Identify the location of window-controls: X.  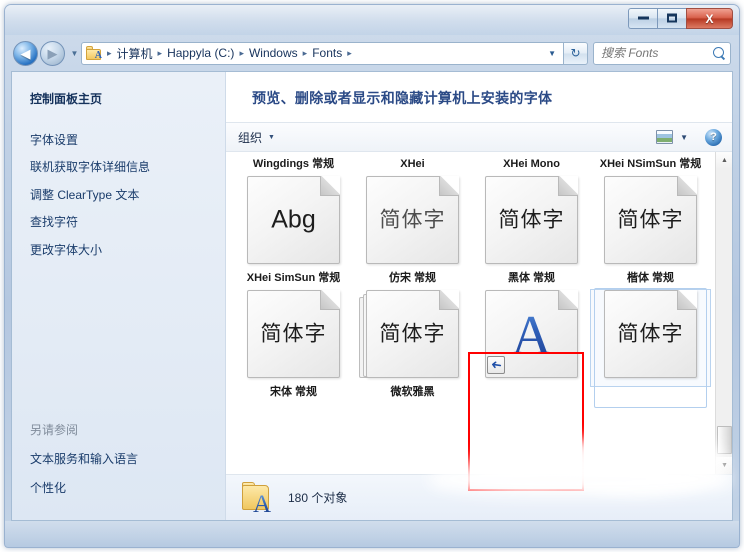
(680, 19).